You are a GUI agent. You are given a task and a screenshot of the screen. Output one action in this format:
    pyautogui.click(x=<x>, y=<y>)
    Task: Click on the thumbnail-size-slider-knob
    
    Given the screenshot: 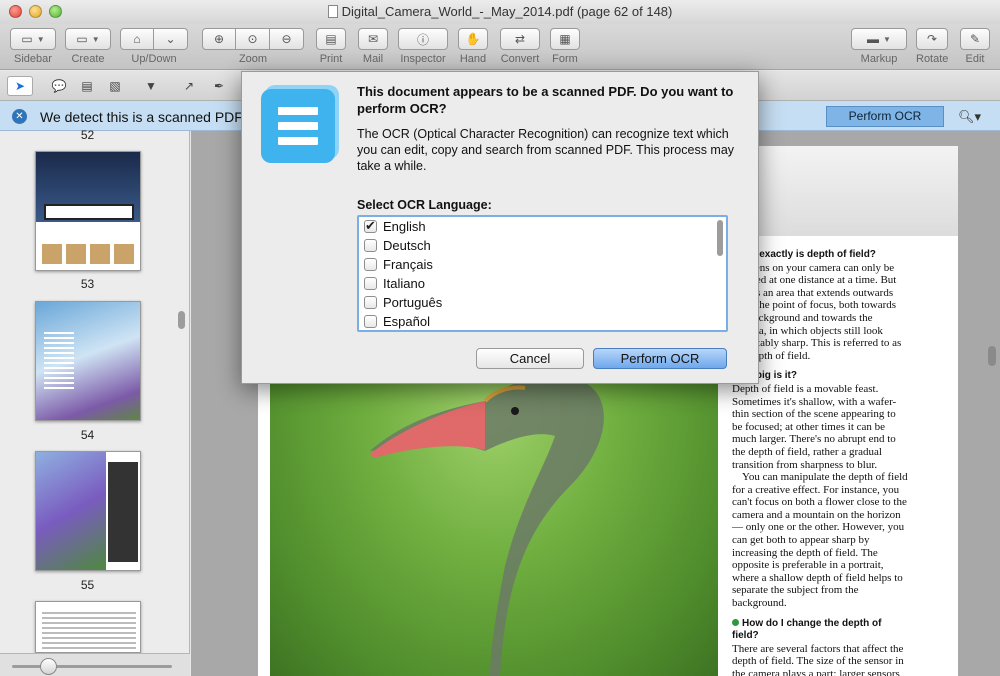 What is the action you would take?
    pyautogui.click(x=48, y=666)
    